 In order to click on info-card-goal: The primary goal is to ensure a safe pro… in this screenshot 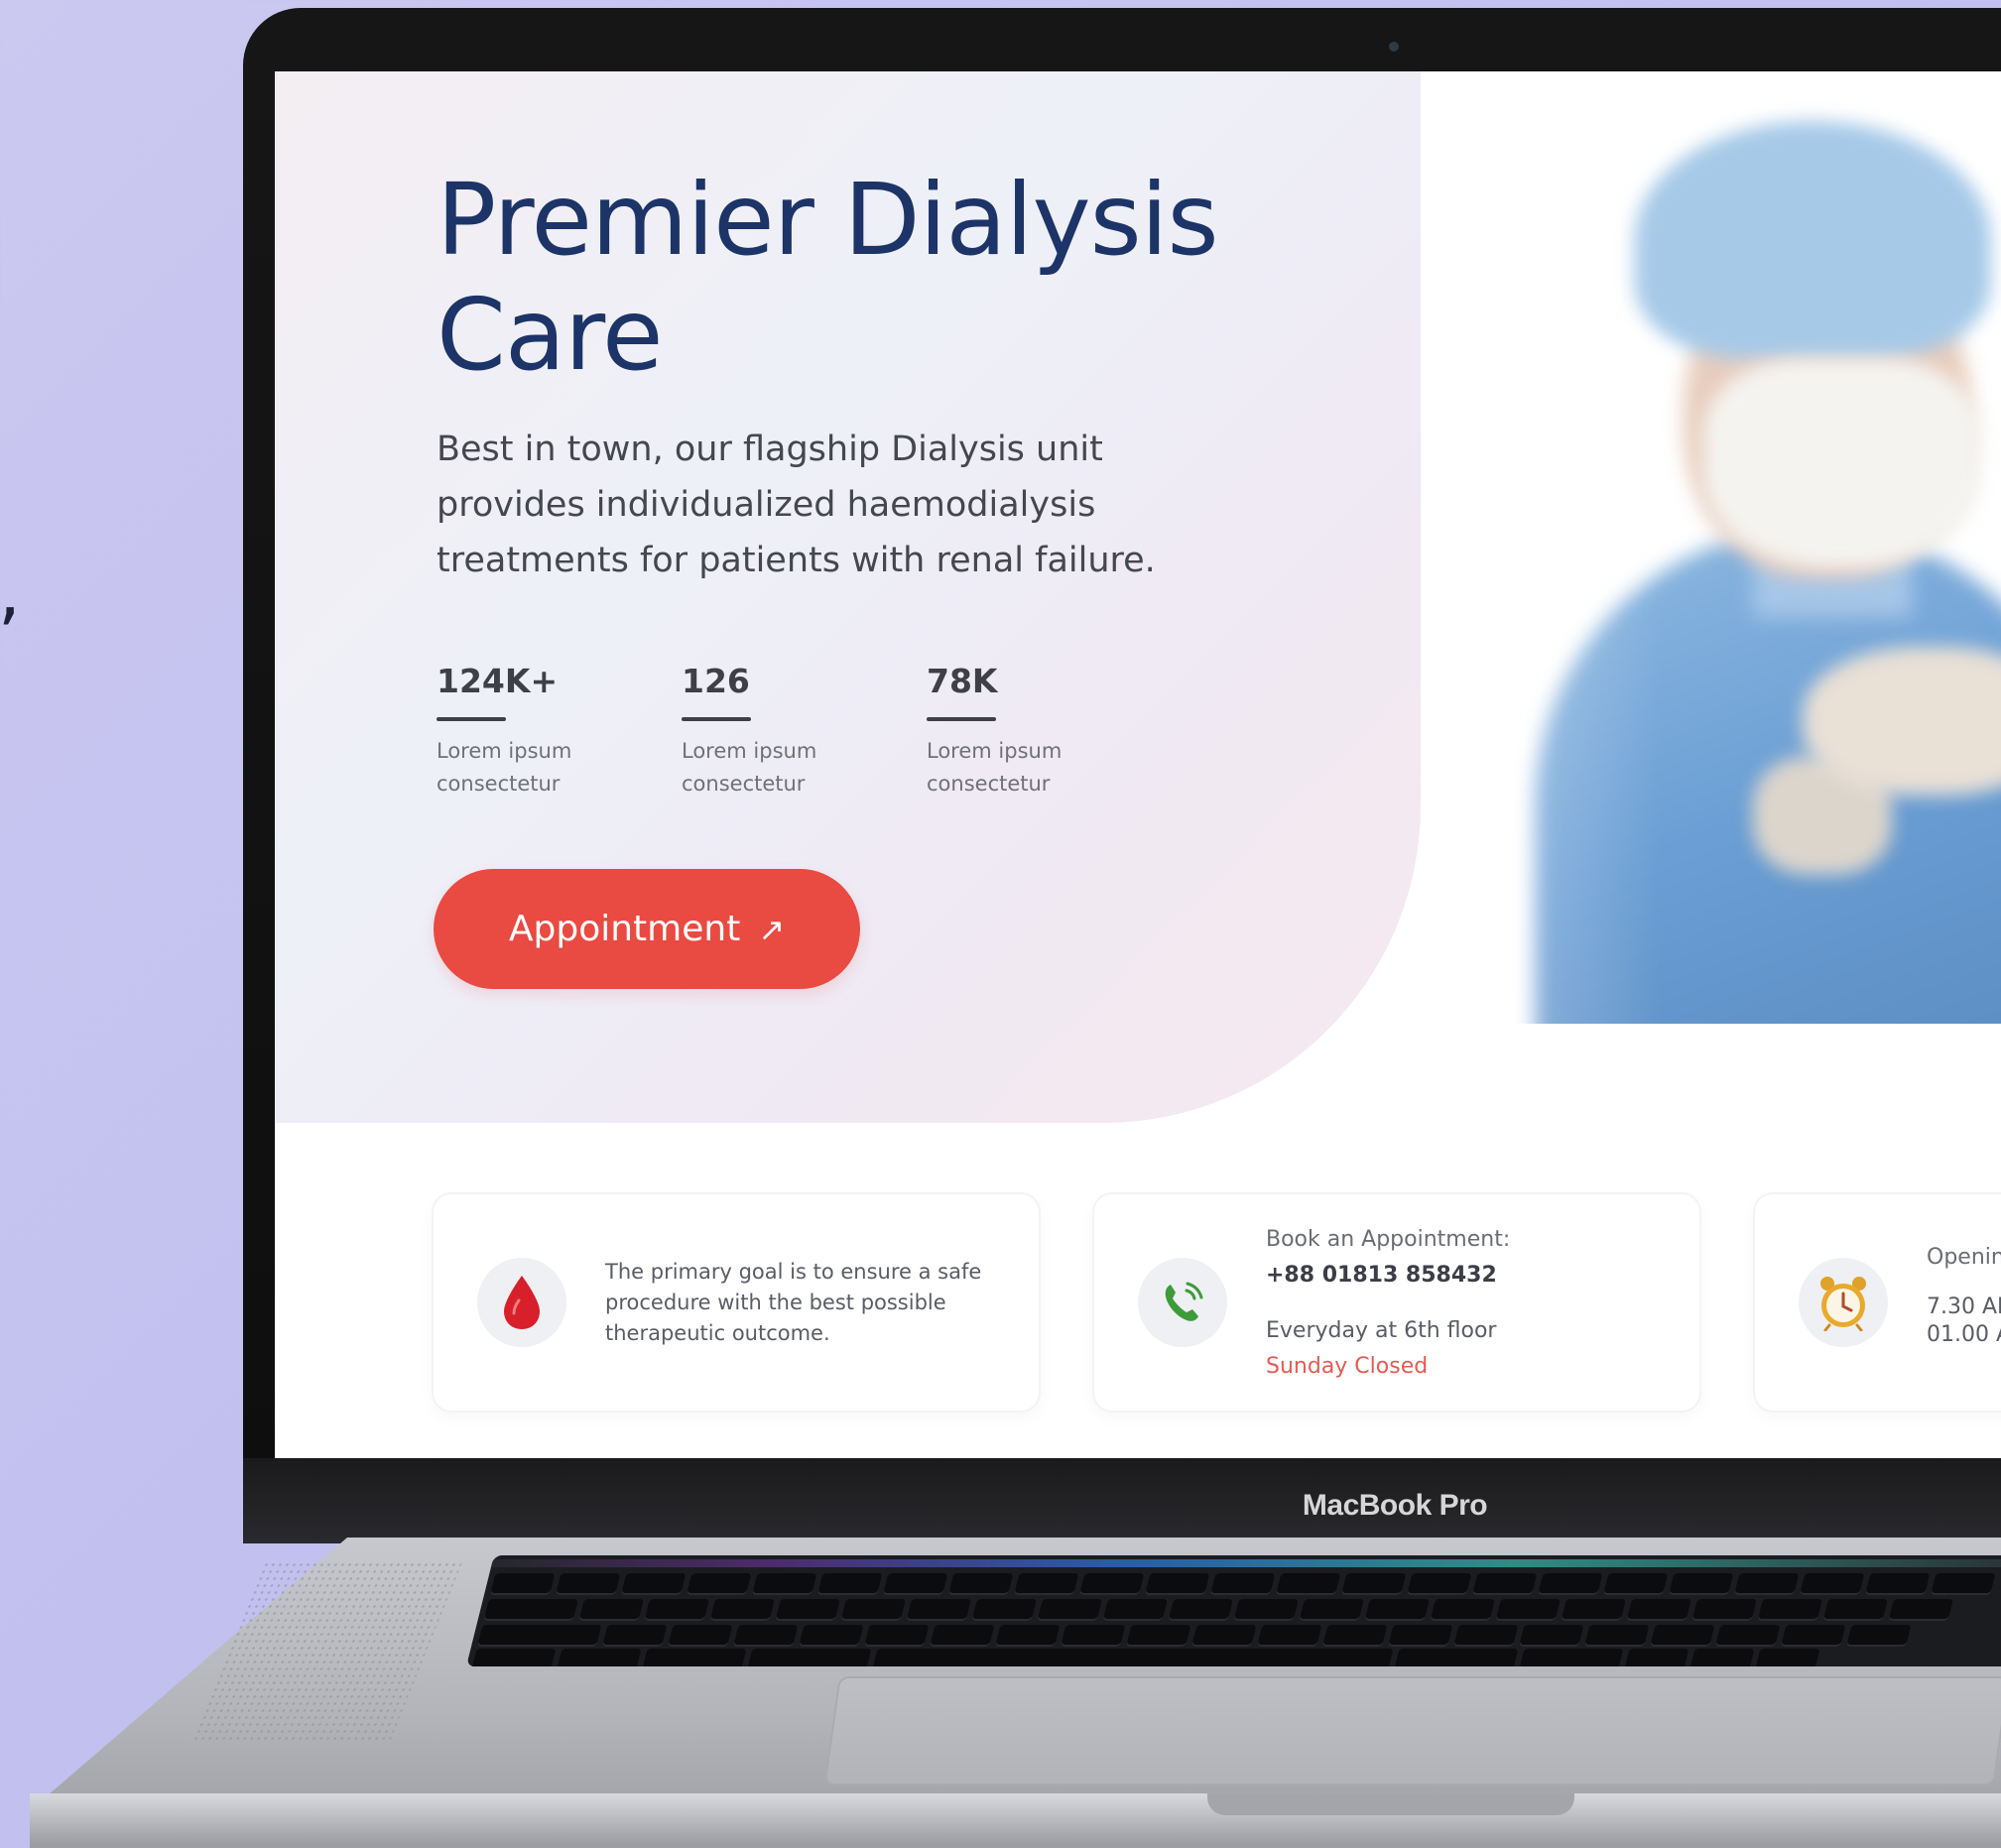, I will do `click(736, 1302)`.